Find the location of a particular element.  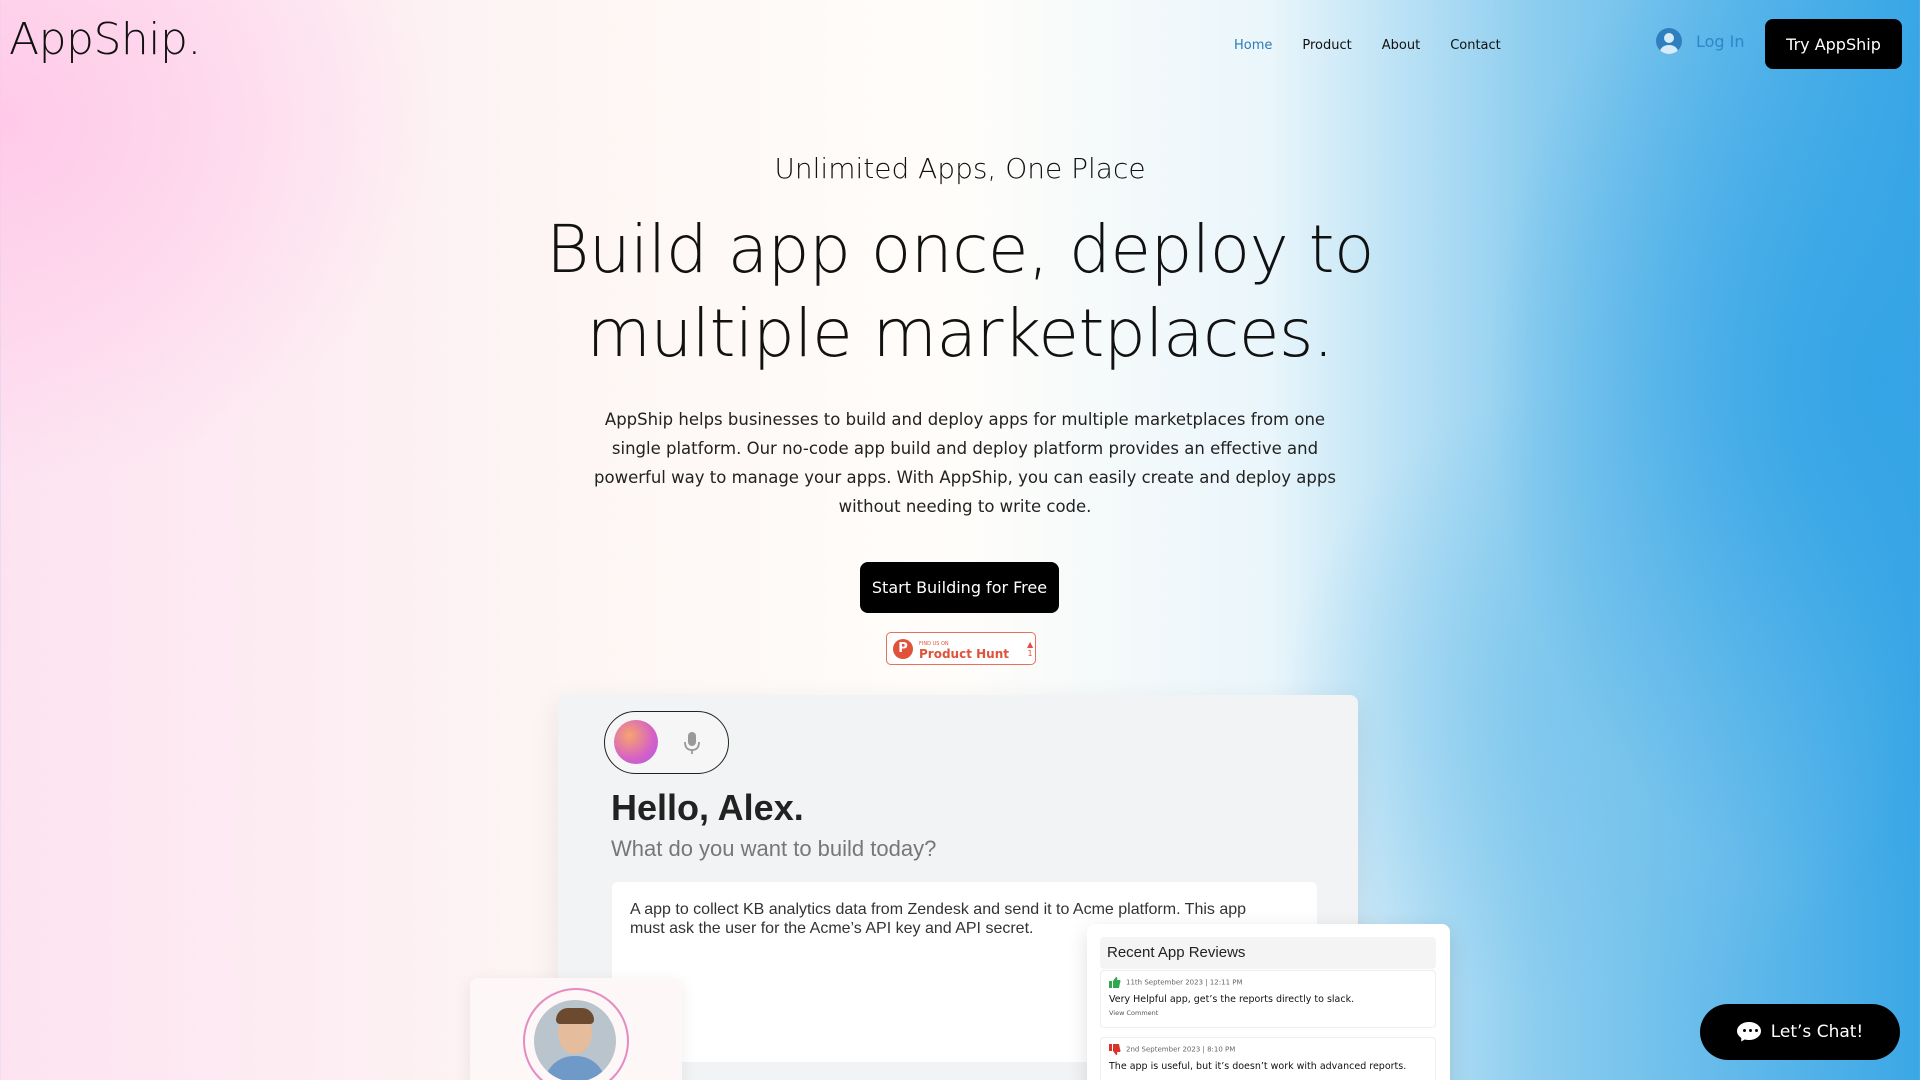

review-date: 11th September 2023 | 12:11 PM is located at coordinates (1184, 982).